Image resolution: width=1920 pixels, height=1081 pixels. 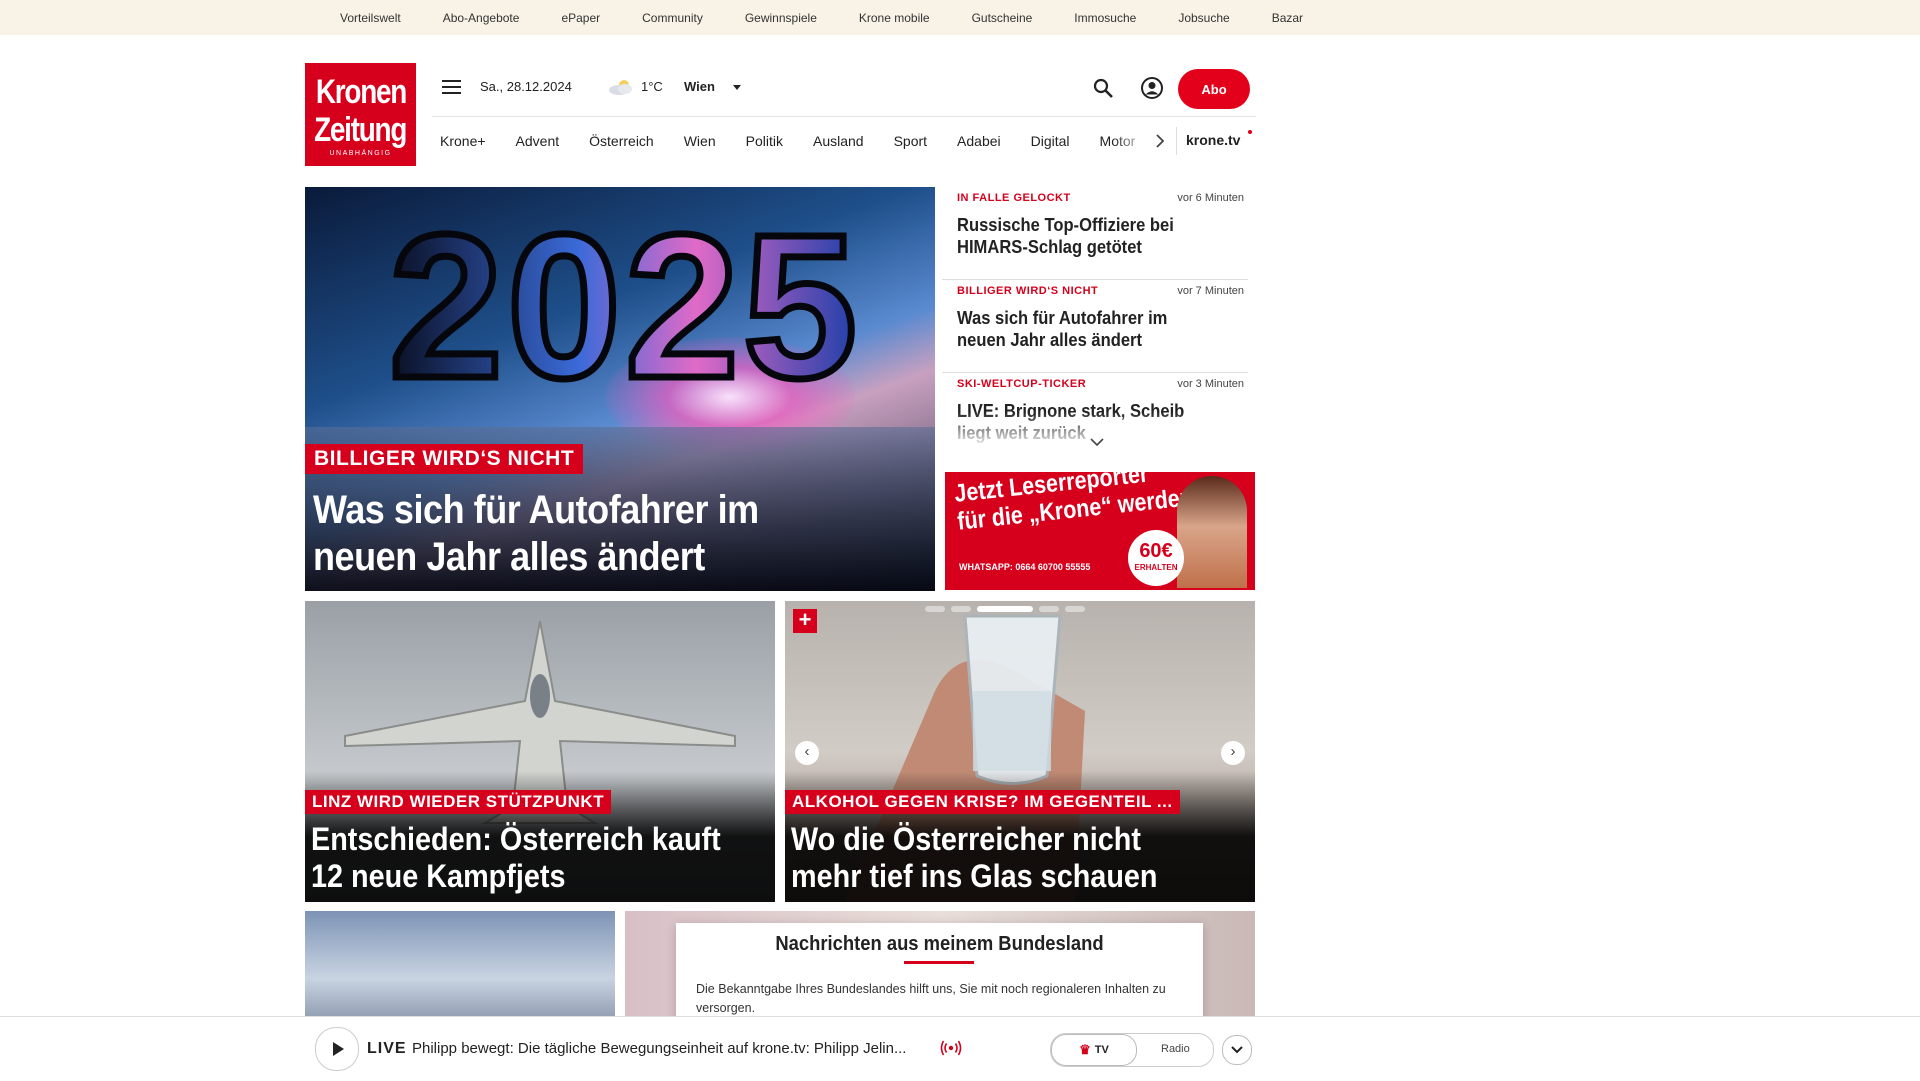 What do you see at coordinates (910, 141) in the screenshot?
I see `nav-item-6: Sport` at bounding box center [910, 141].